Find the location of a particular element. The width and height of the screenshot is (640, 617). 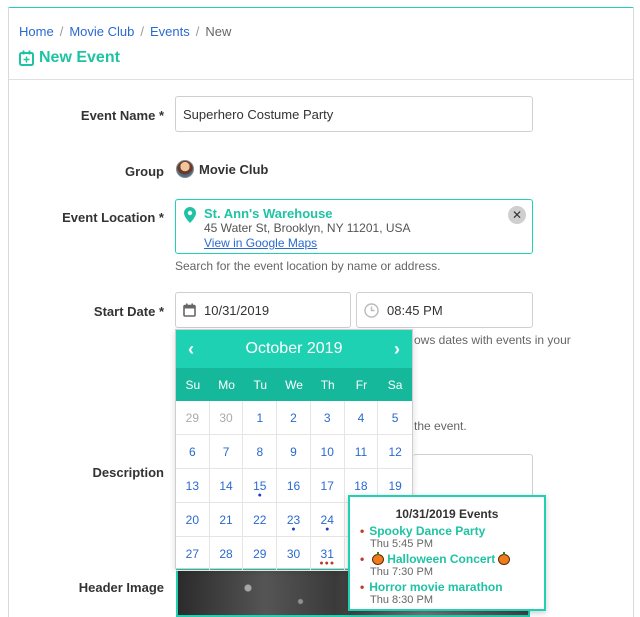

event-name-text: Halloween Concert is located at coordinates (441, 559).